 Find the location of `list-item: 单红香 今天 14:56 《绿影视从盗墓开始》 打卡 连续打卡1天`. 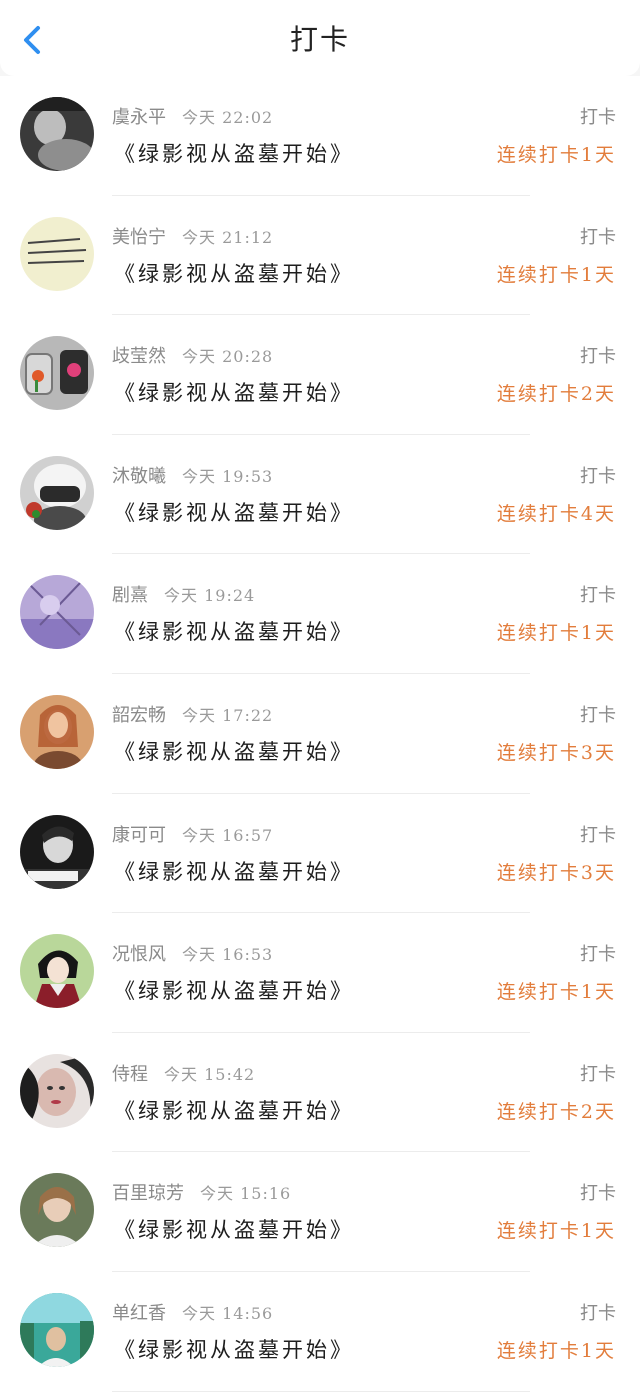

list-item: 单红香 今天 14:56 《绿影视从盗墓开始》 打卡 连续打卡1天 is located at coordinates (320, 1331).